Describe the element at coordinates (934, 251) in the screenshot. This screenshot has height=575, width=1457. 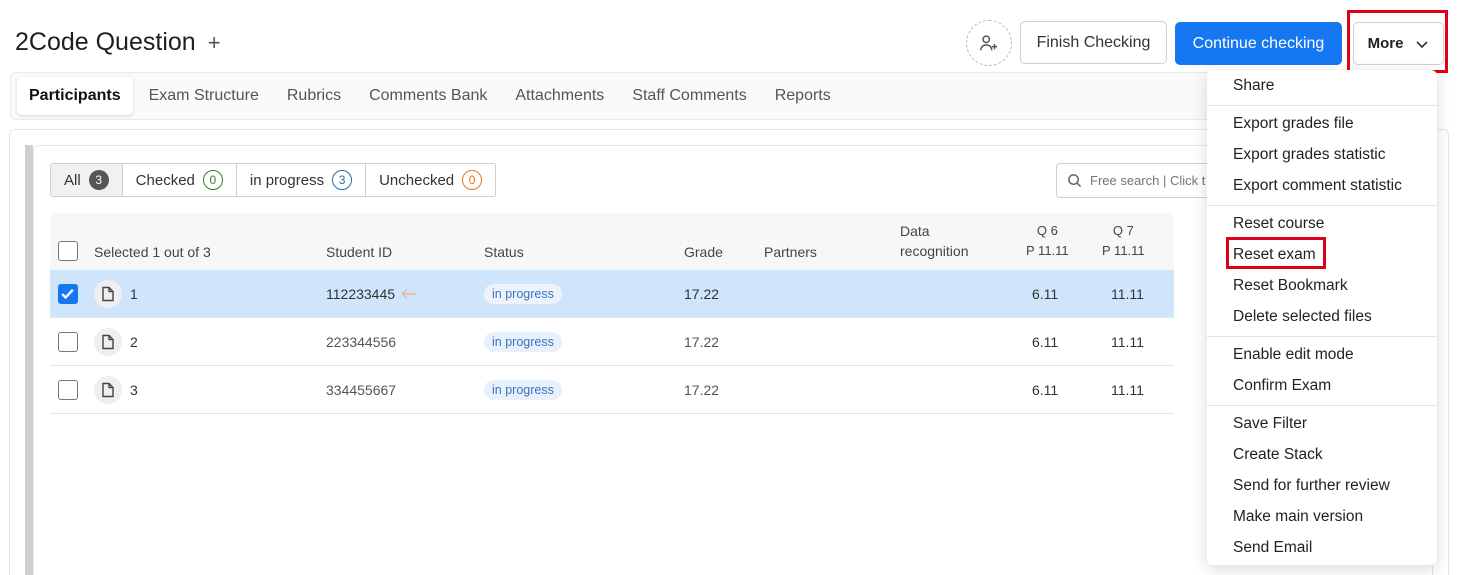
I see `col-data-recognition-line2: recognition` at that location.